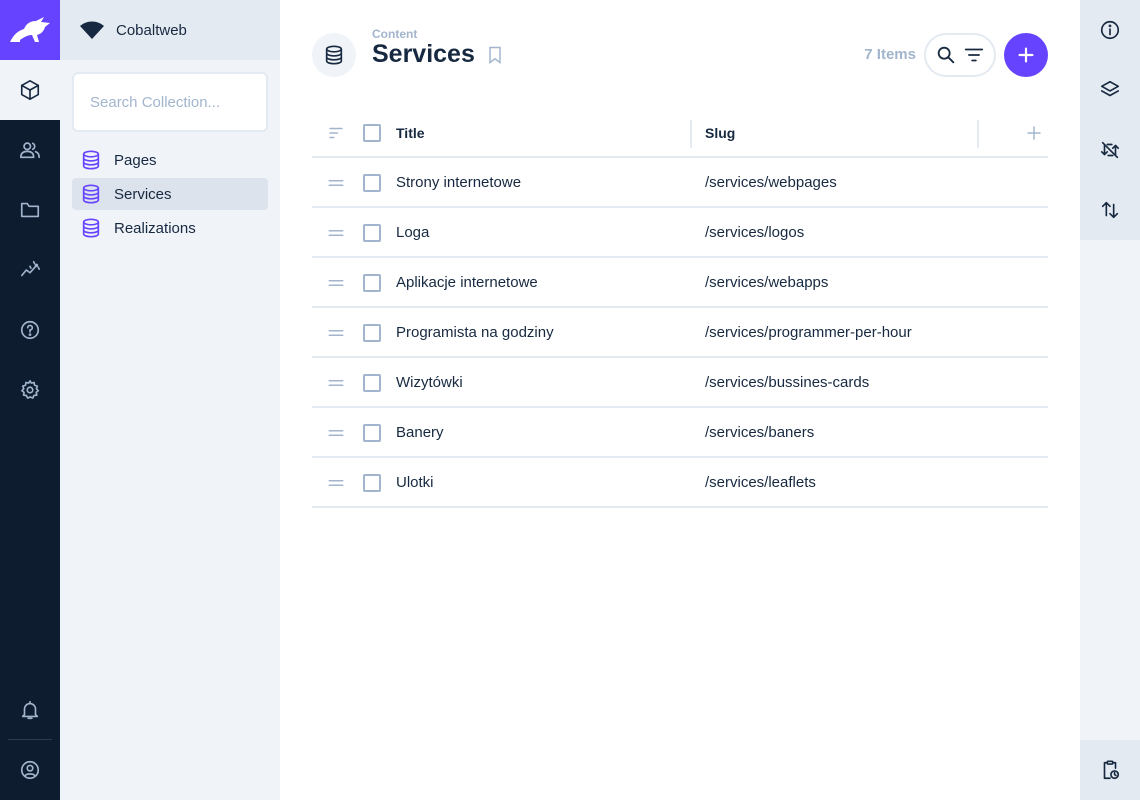  I want to click on cell-title: Aplikacje internetowe, so click(467, 282).